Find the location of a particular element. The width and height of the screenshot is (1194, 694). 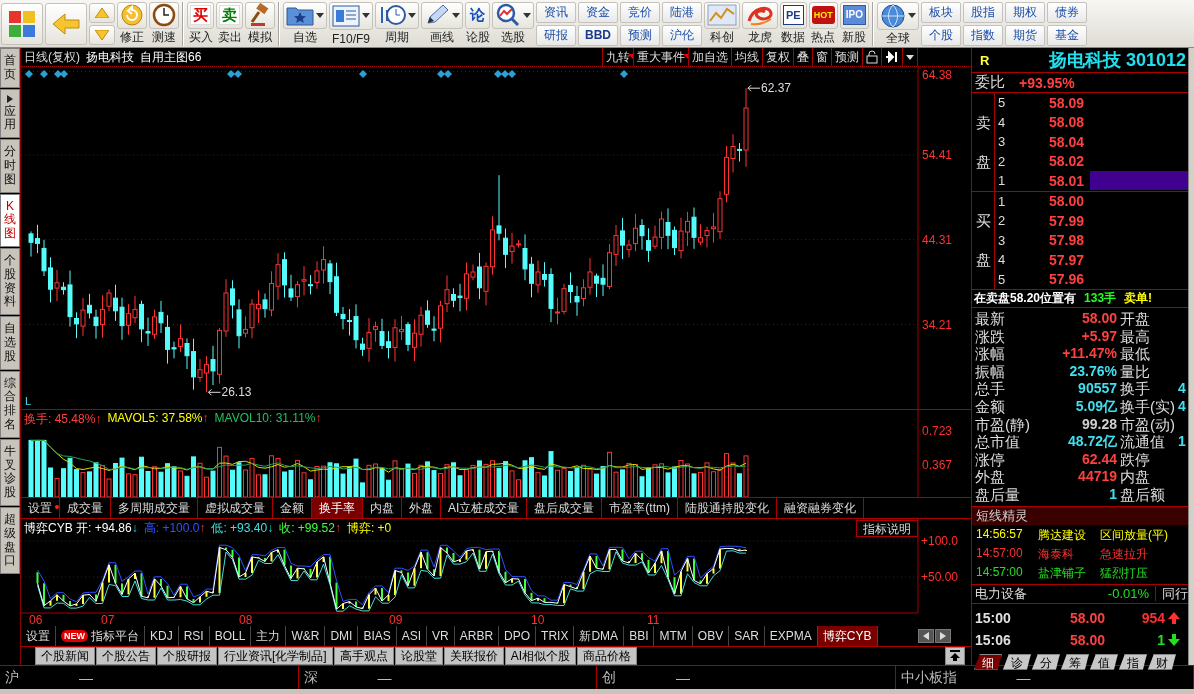

chart-toolbar-button: 加自选 is located at coordinates (710, 57).